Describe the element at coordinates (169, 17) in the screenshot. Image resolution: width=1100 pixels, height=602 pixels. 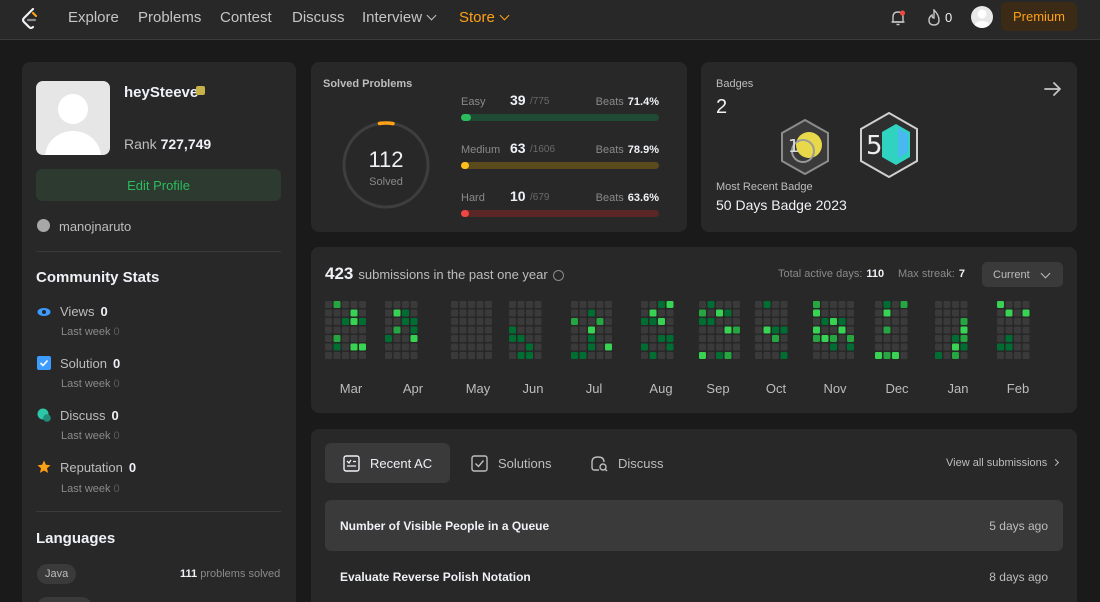
I see `nav-problems: Problems` at that location.